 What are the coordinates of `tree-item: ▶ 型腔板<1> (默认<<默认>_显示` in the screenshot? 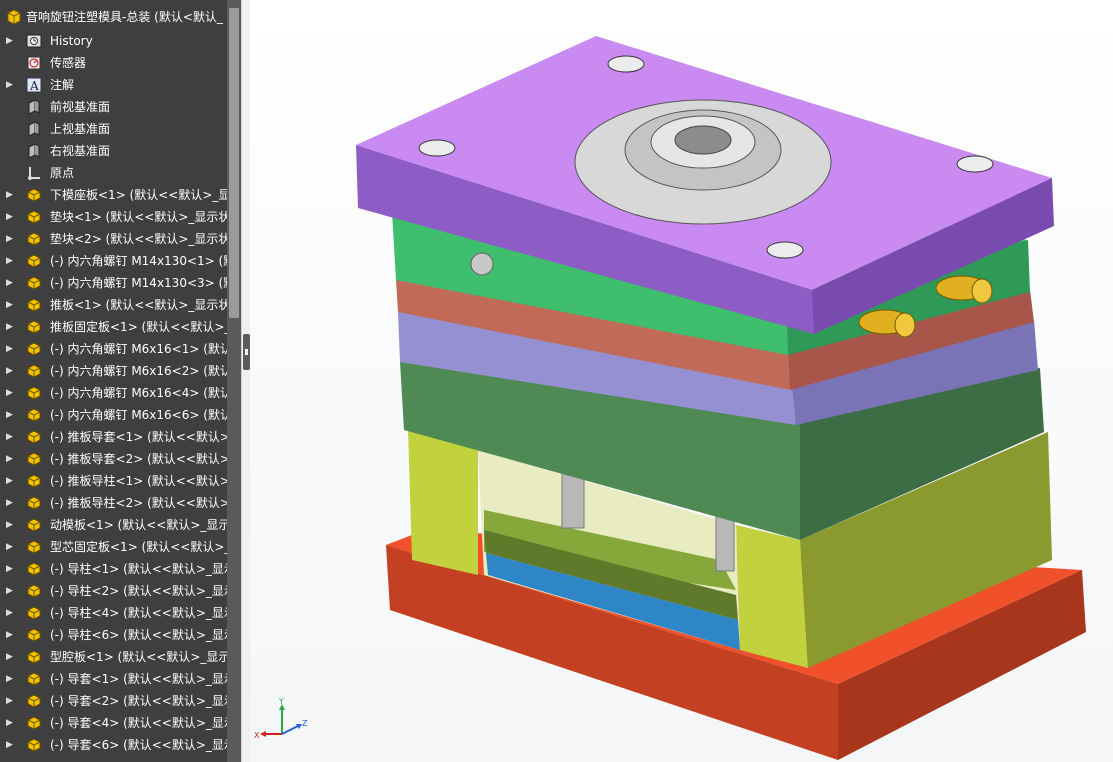 It's located at (113, 657).